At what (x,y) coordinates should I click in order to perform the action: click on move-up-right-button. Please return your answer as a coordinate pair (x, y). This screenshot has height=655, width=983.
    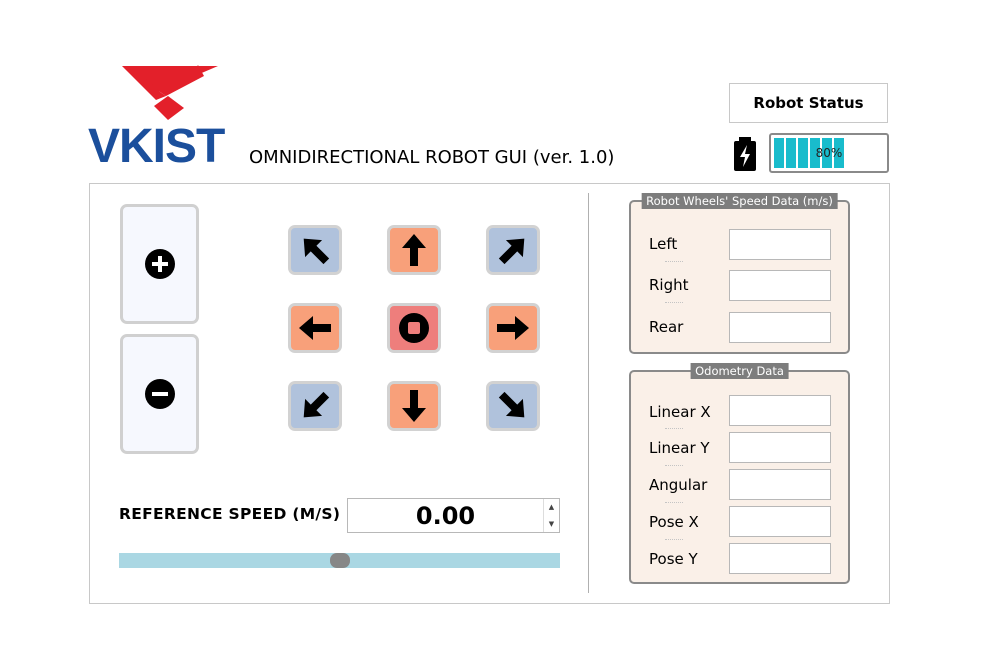
    Looking at the image, I should click on (513, 250).